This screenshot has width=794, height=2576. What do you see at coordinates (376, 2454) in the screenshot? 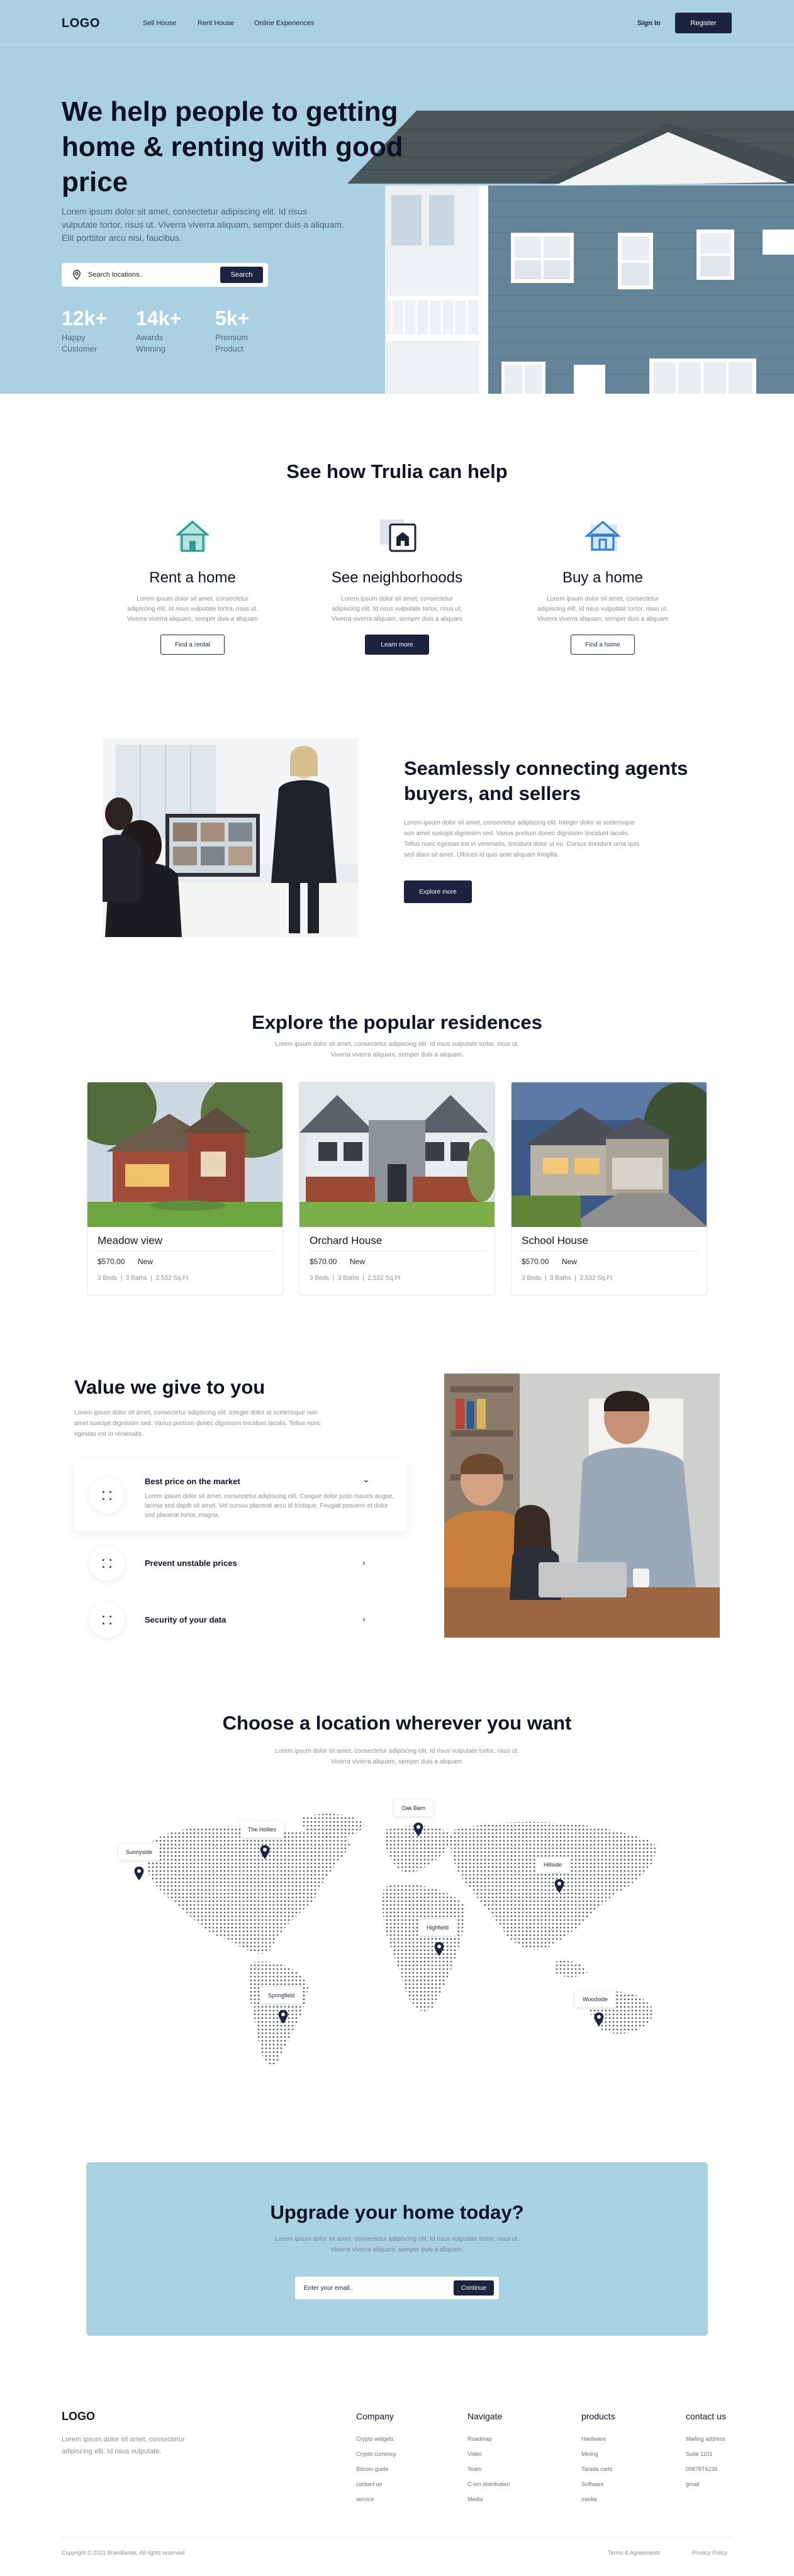
I see `footer-link: Crypto currency` at bounding box center [376, 2454].